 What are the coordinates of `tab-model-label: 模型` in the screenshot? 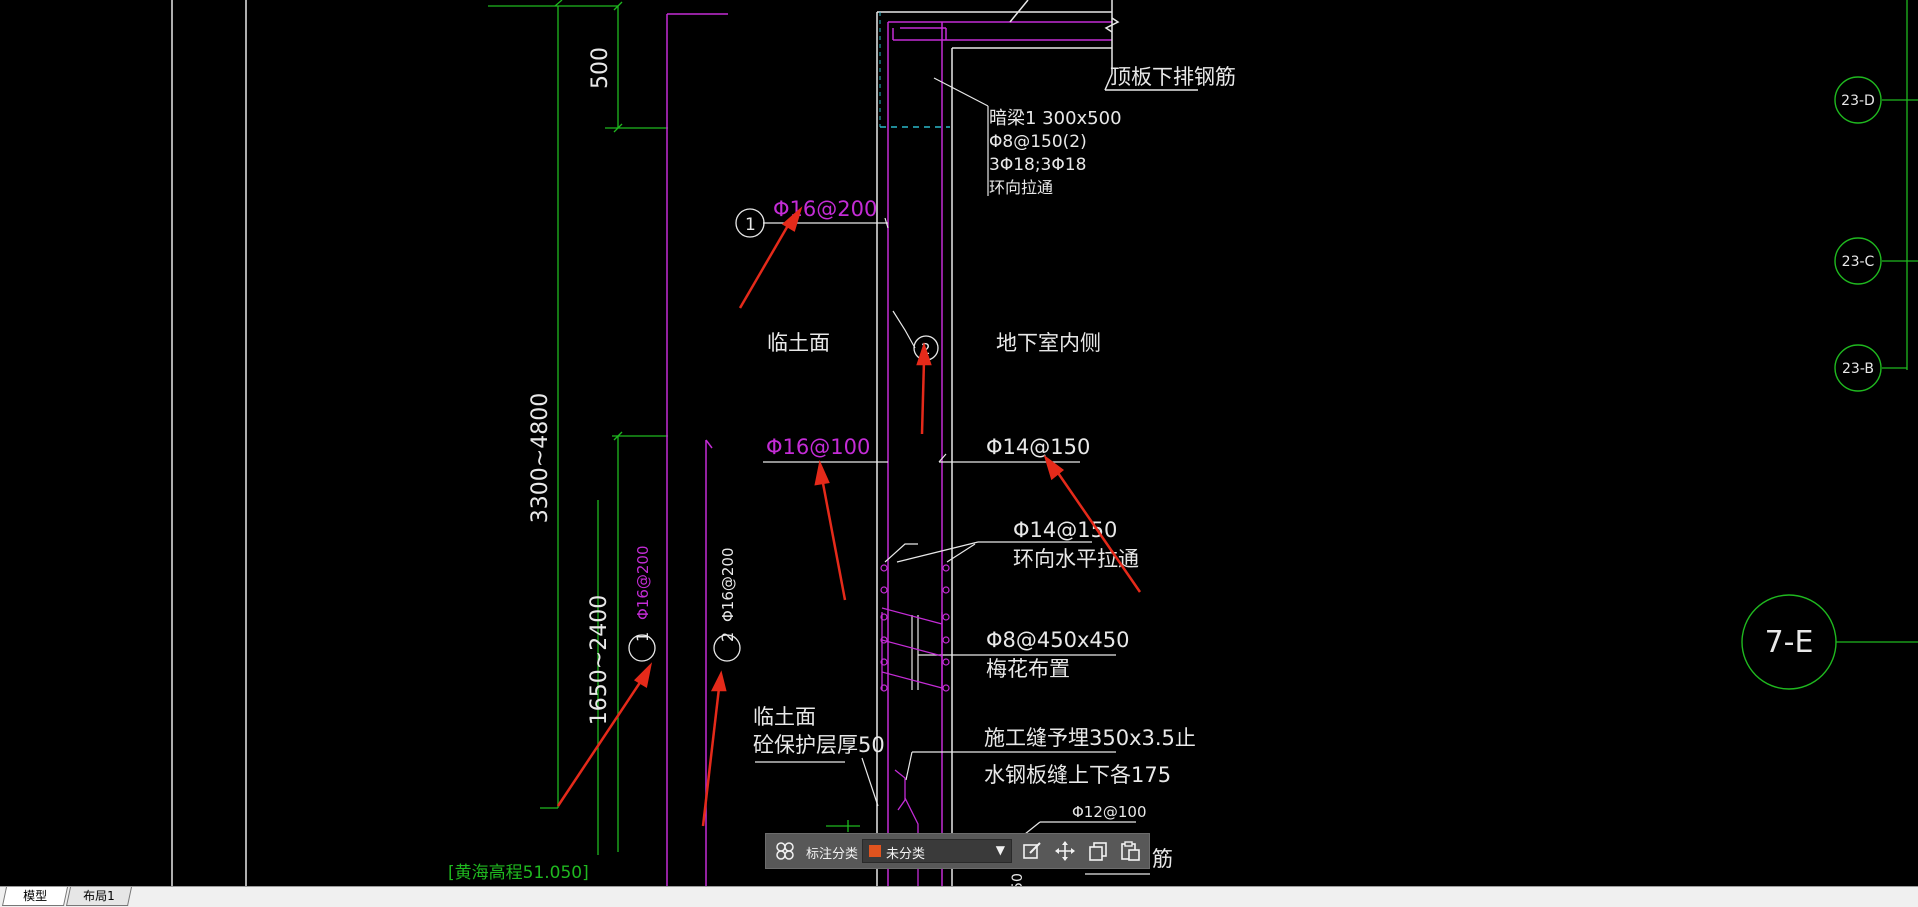 It's located at (35, 896).